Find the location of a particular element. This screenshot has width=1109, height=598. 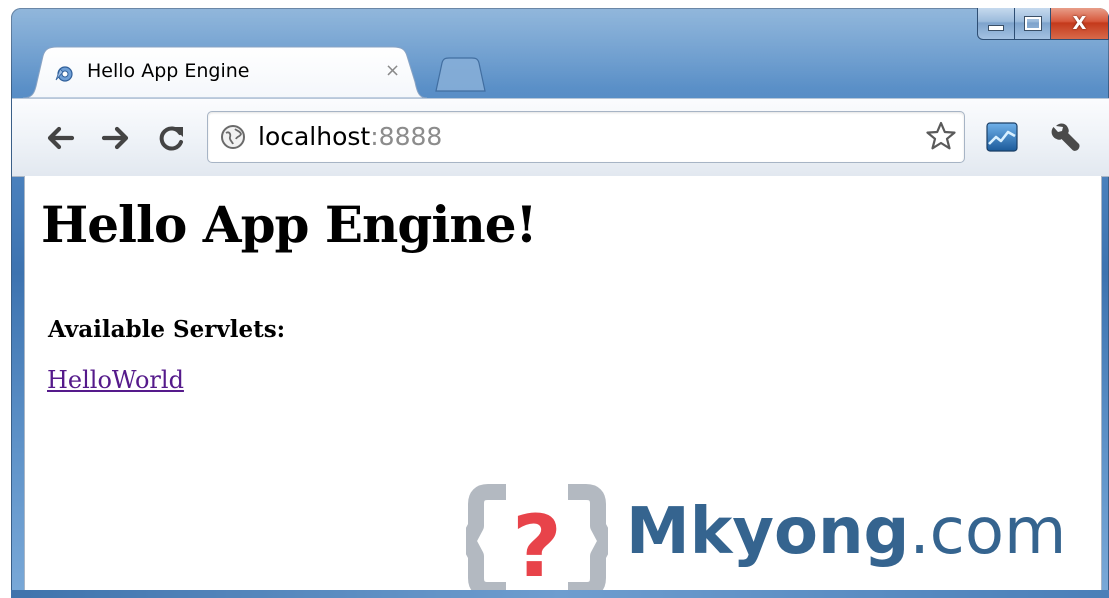

back-button is located at coordinates (60, 138).